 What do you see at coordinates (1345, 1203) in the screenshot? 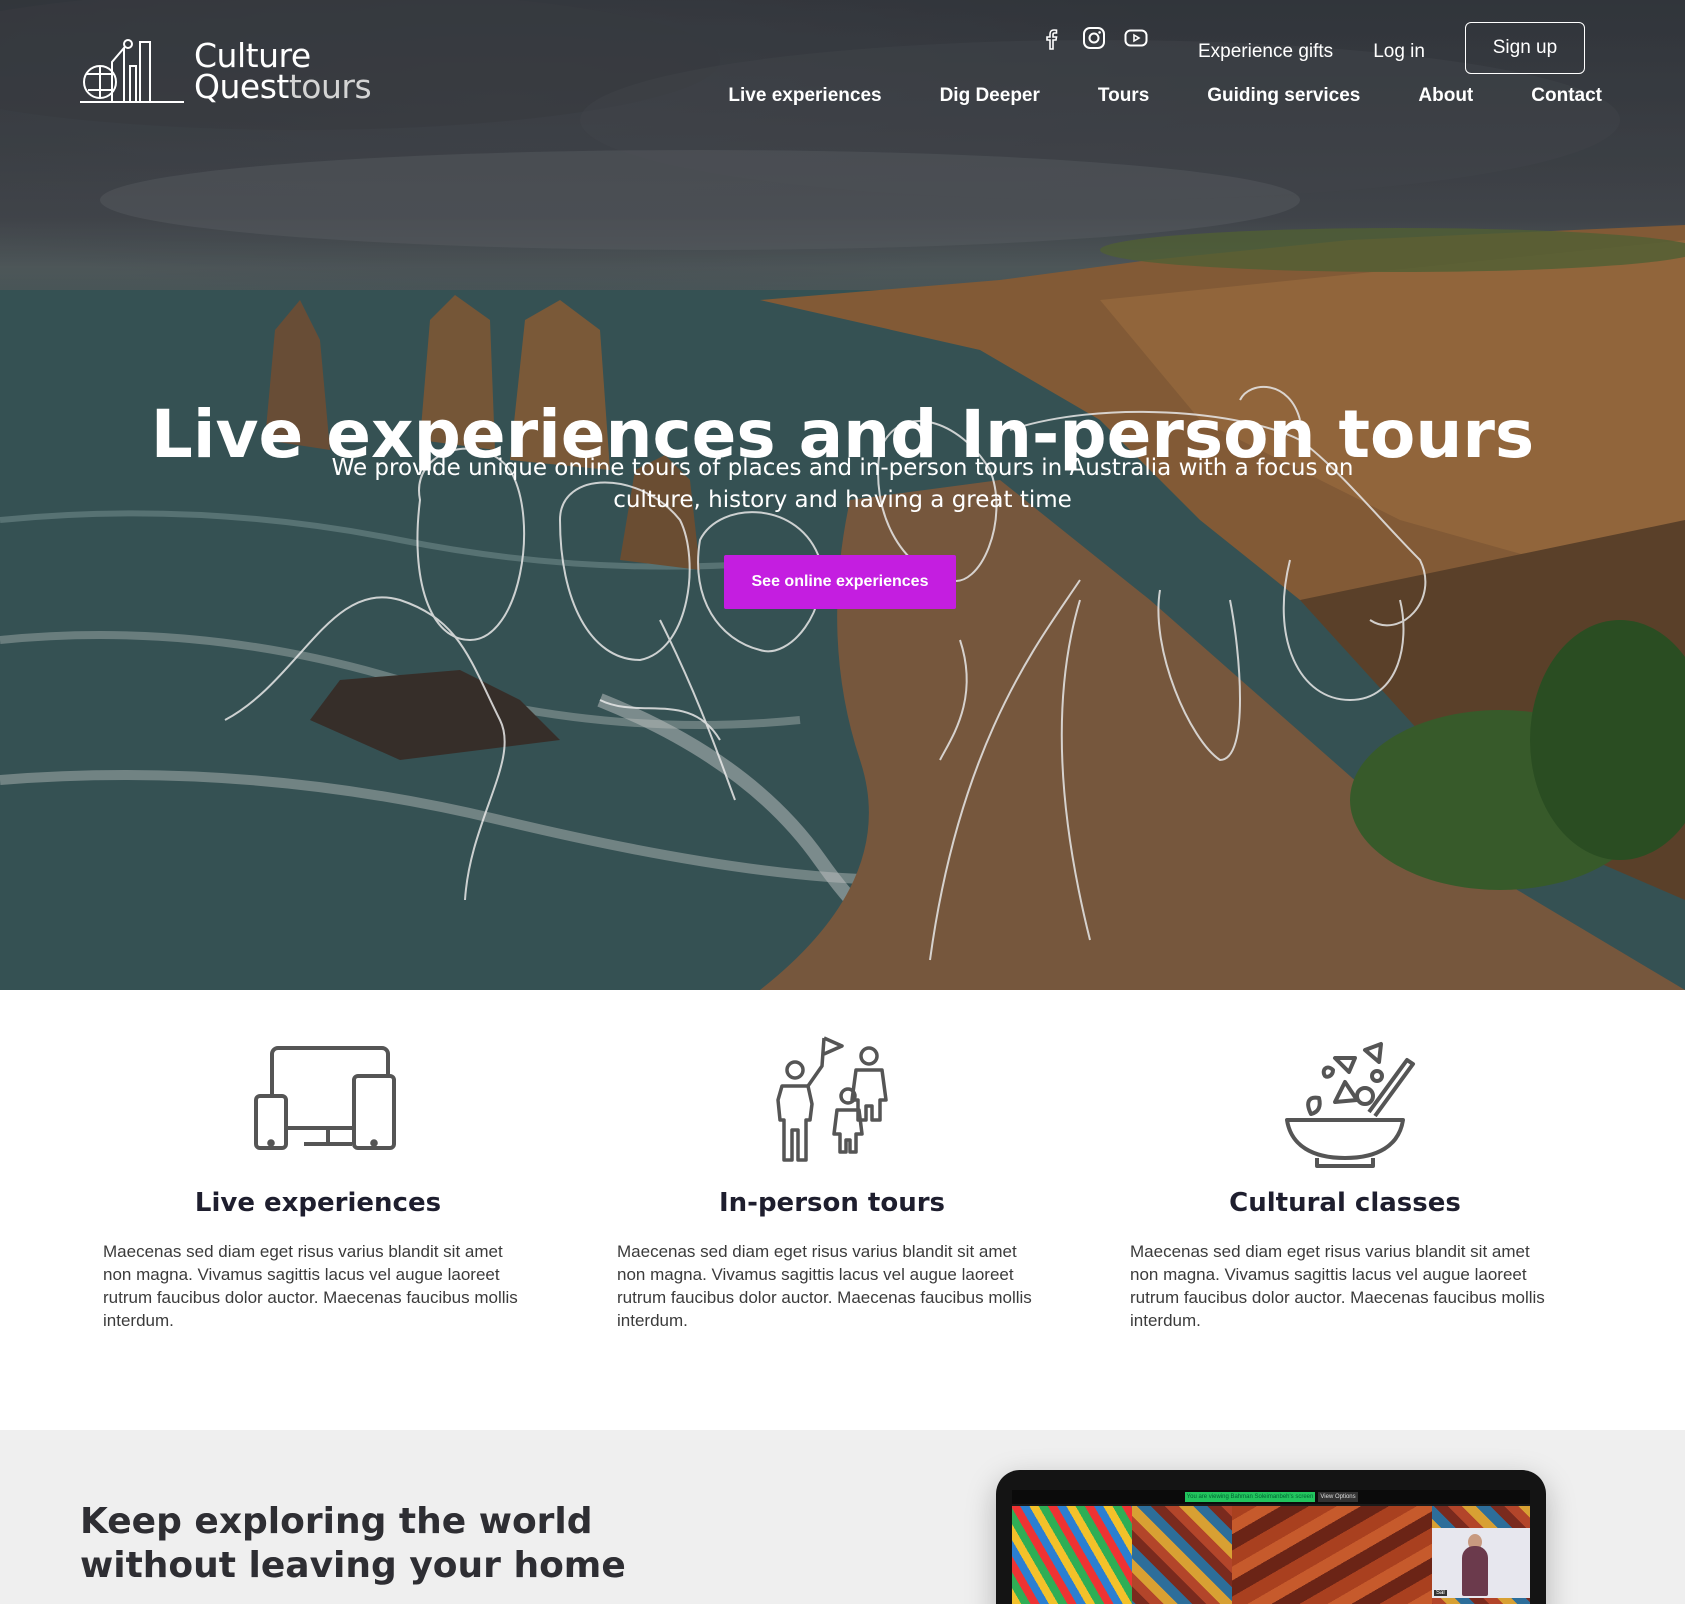
I see `feature-title: Cultural classes` at bounding box center [1345, 1203].